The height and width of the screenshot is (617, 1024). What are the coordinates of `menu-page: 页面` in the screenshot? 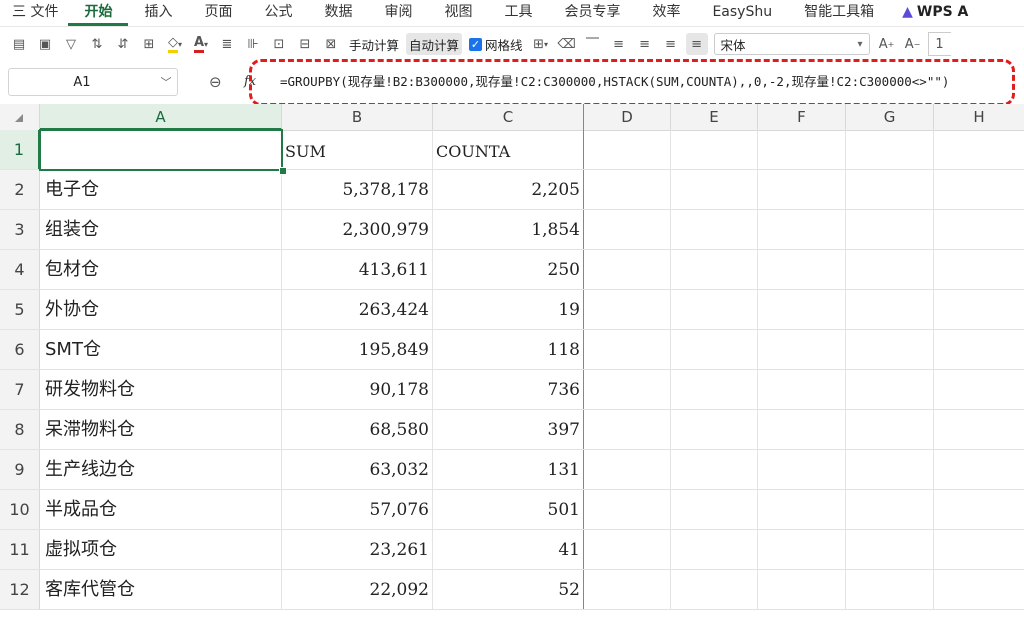 It's located at (218, 13).